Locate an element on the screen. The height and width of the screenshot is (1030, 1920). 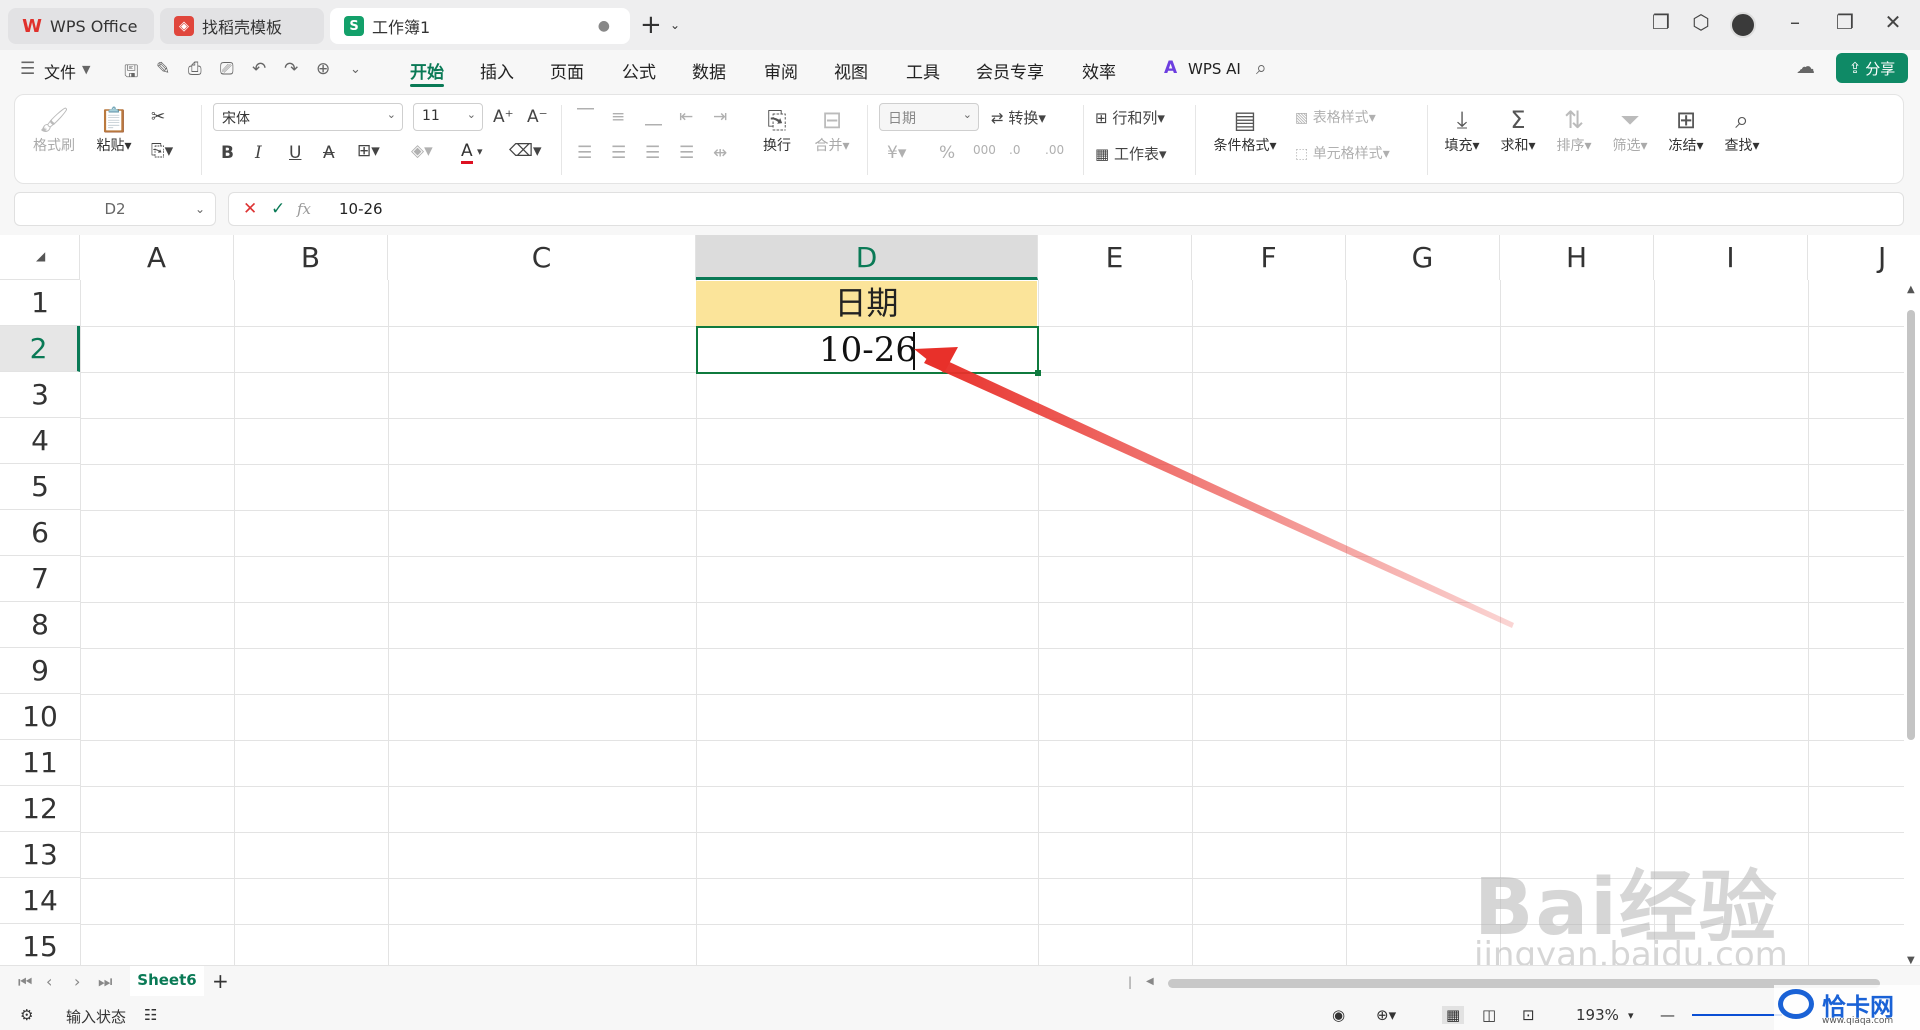
fill-handle is located at coordinates (1038, 373).